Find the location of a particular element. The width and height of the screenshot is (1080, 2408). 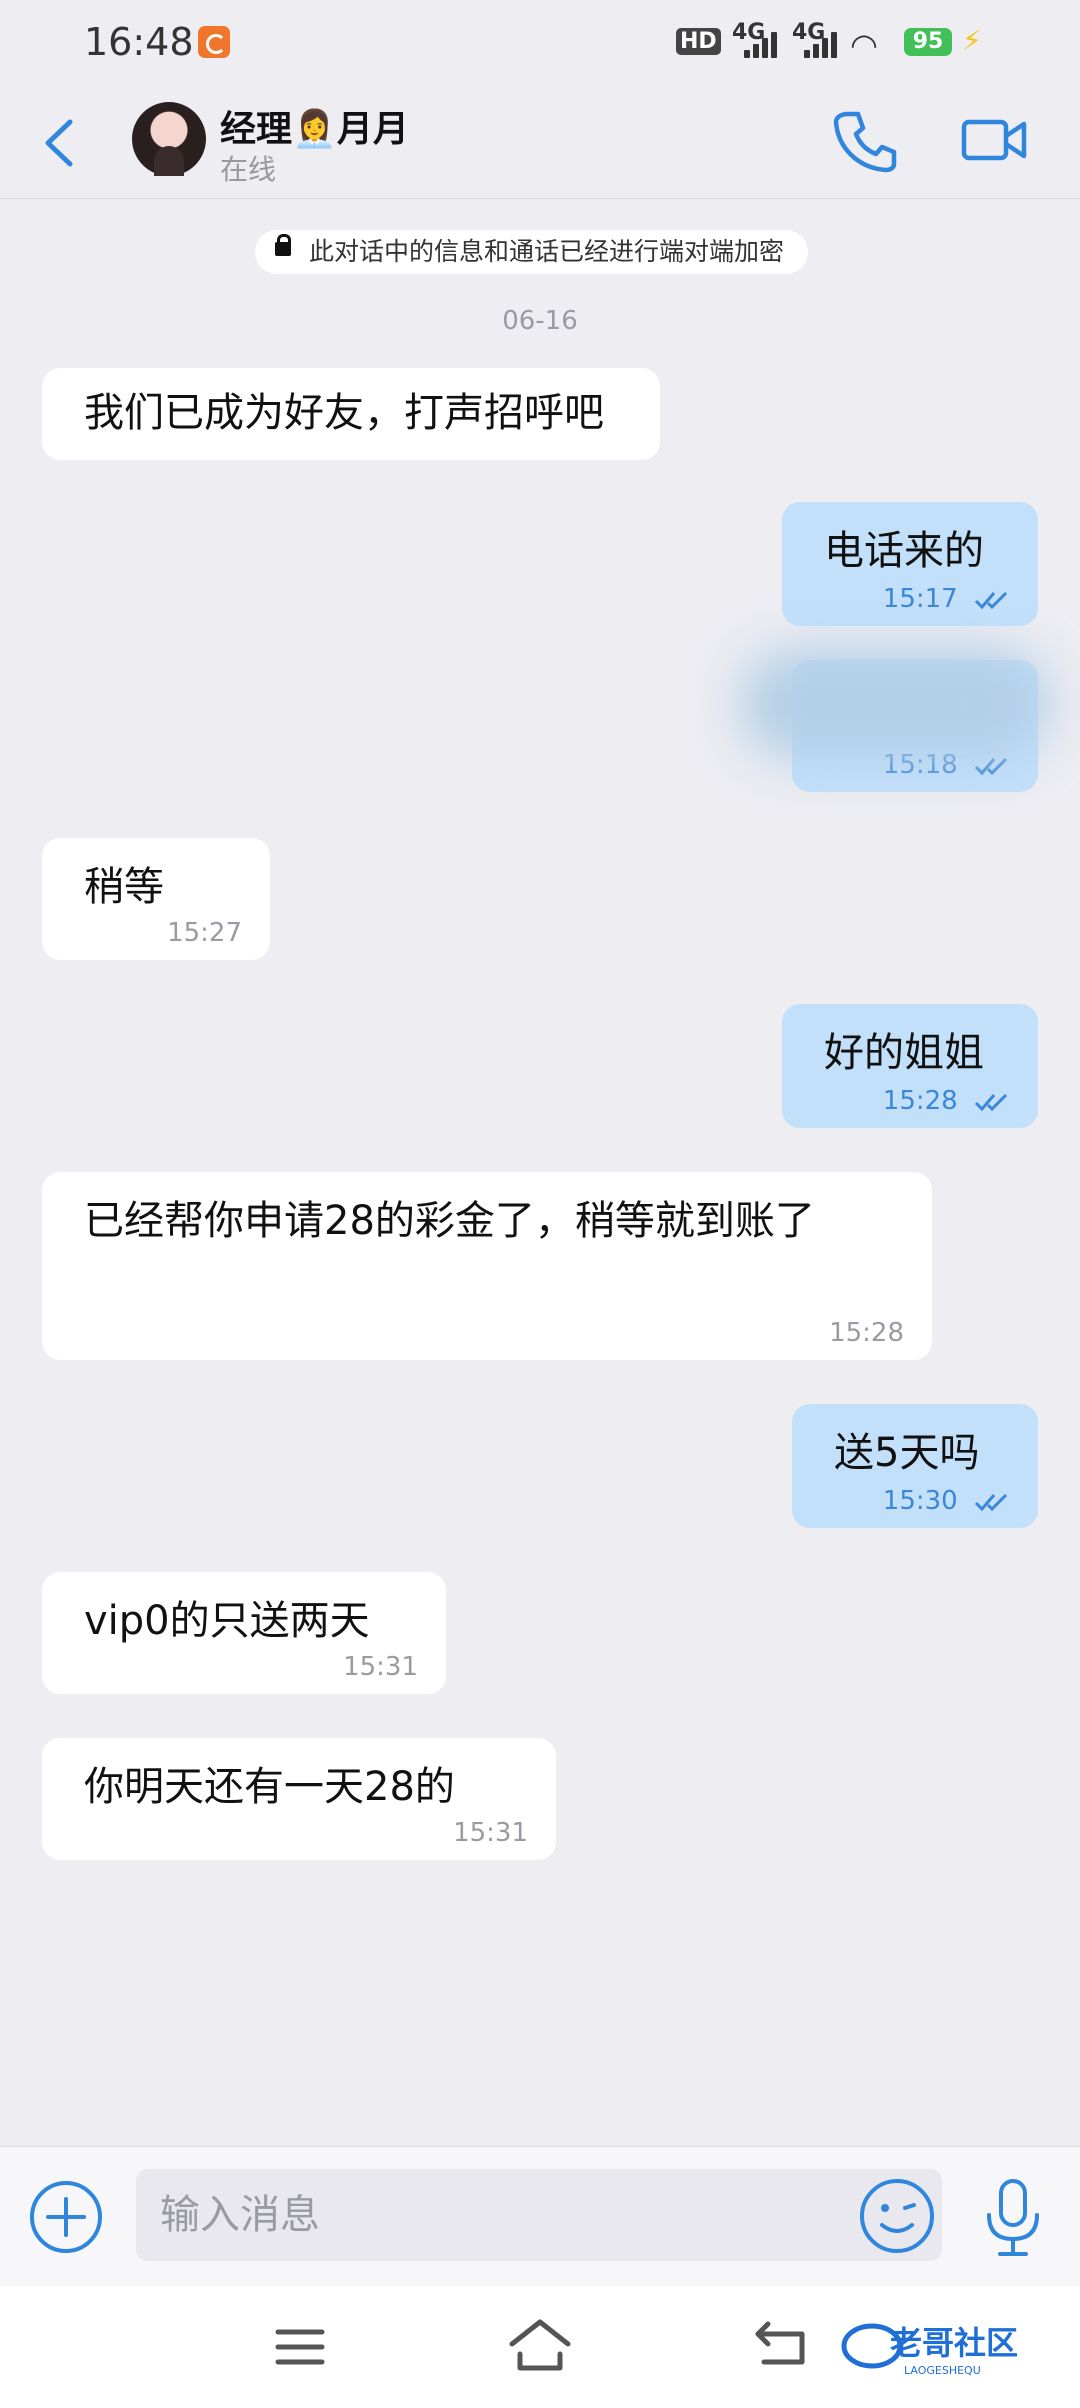

message-bubble: 送5天吗 15:30 is located at coordinates (915, 1466).